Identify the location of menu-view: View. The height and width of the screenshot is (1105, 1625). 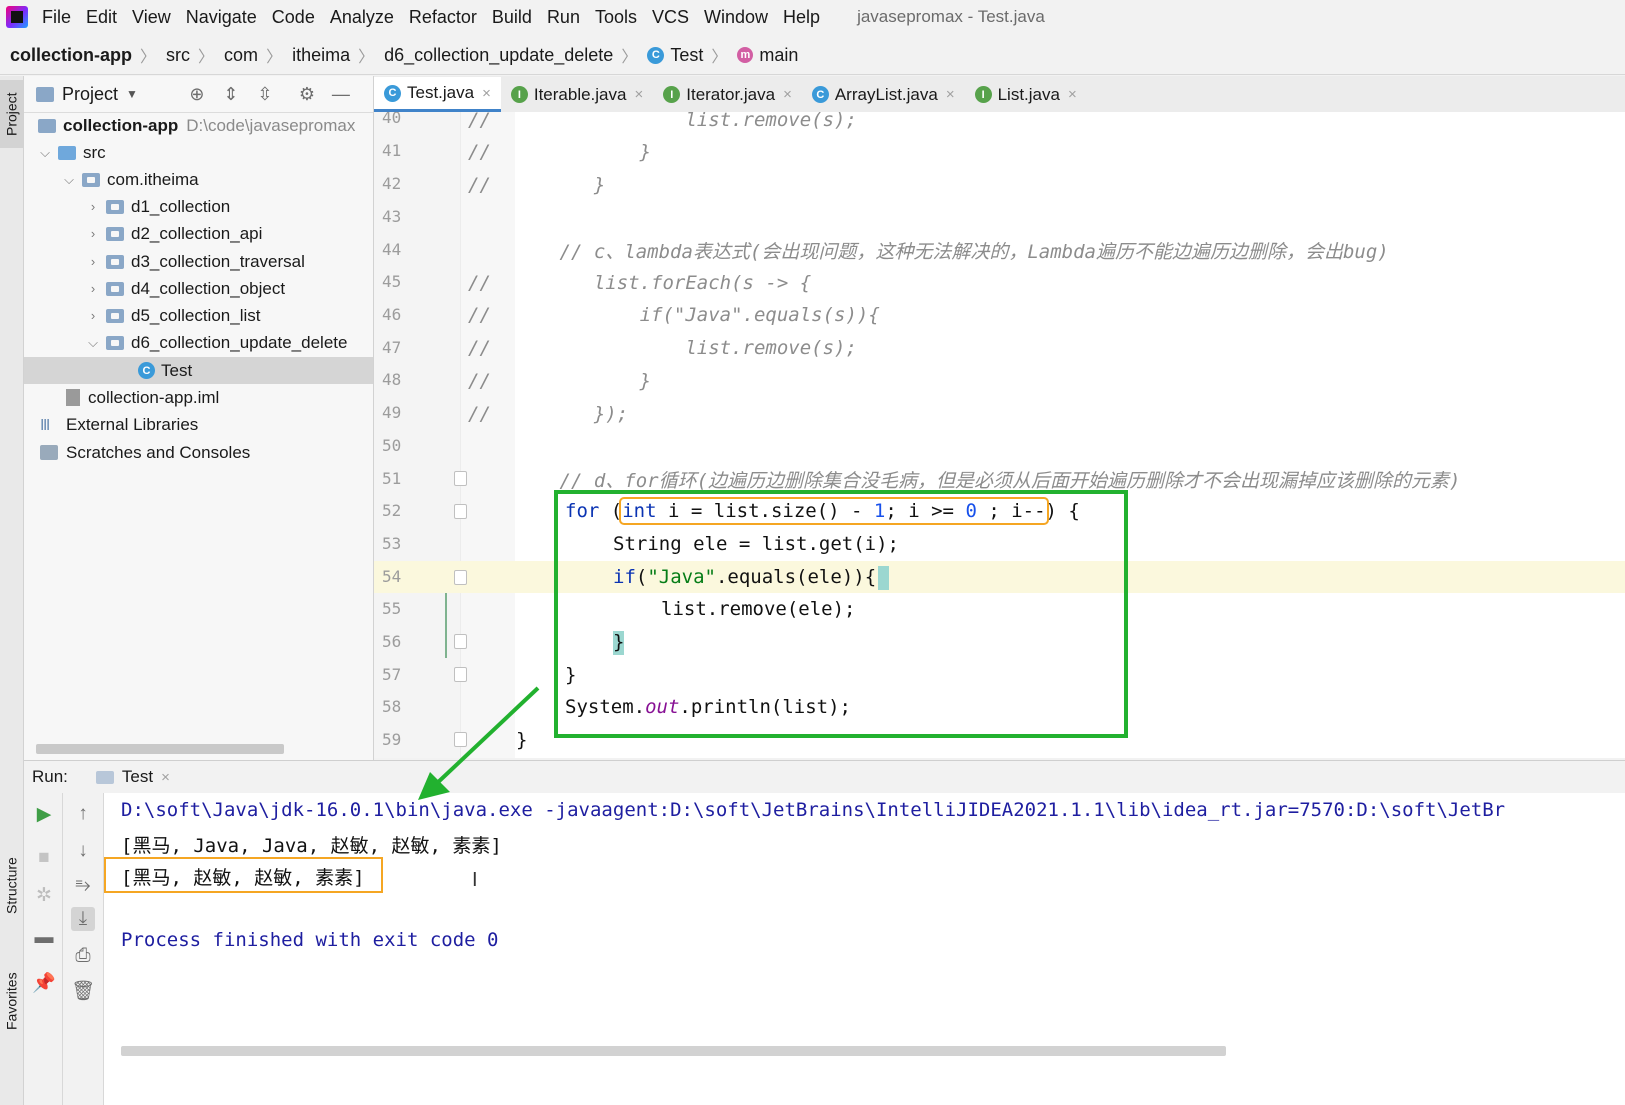
(151, 17).